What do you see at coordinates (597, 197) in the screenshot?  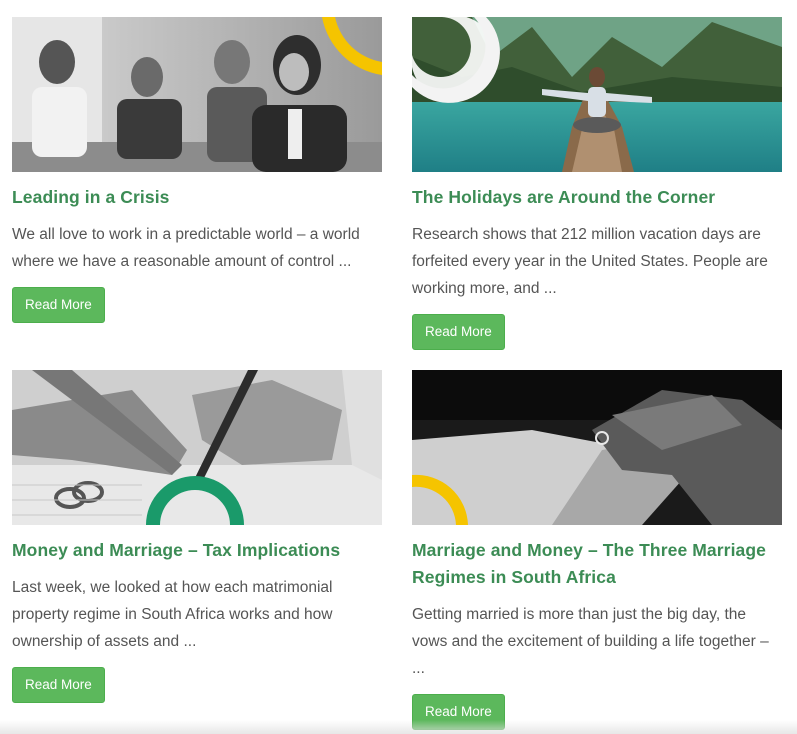 I see `post-title: The Holidays are Around the Corner` at bounding box center [597, 197].